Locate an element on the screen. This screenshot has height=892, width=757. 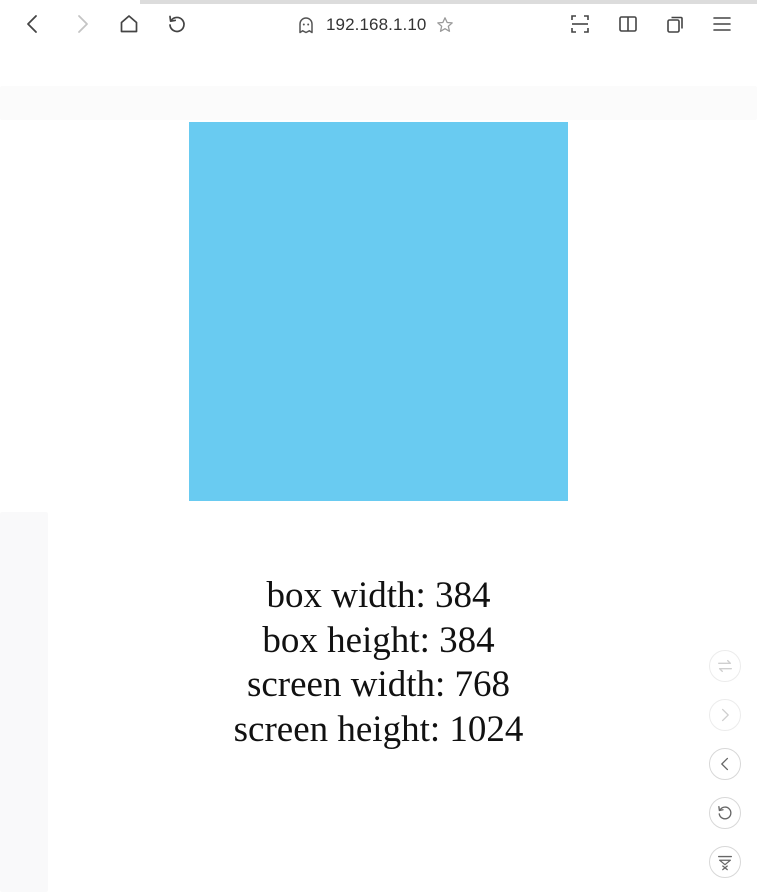
collapse-toolbar-icon is located at coordinates (725, 862).